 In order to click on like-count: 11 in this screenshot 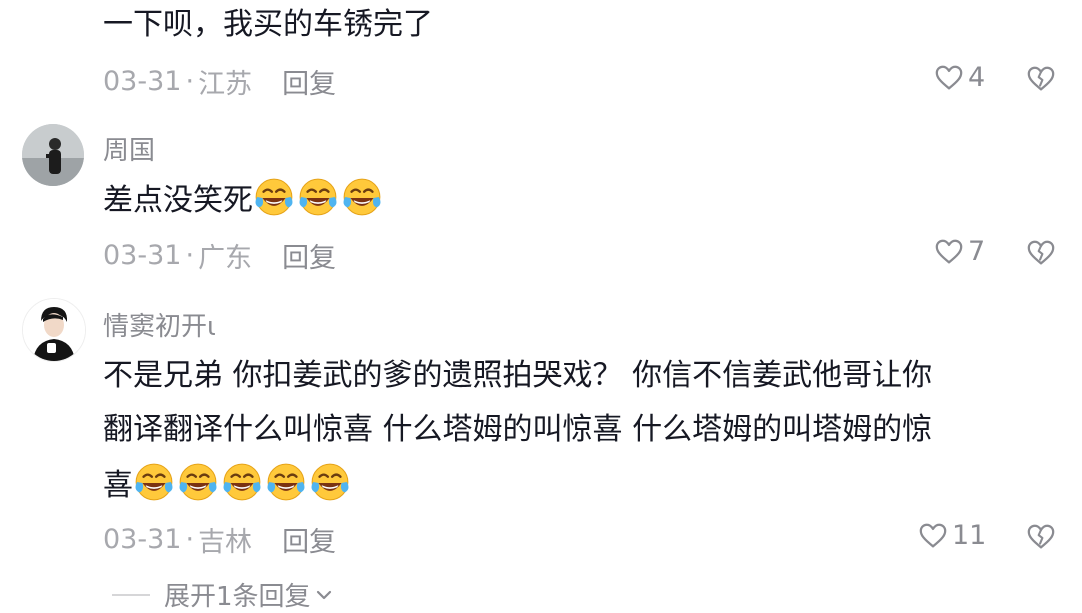, I will do `click(969, 535)`.